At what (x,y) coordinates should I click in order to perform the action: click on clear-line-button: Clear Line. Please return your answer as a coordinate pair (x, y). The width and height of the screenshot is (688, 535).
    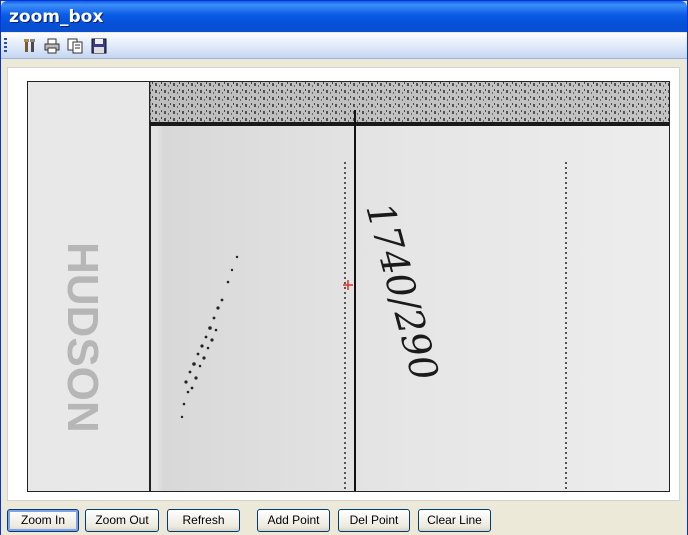
    Looking at the image, I should click on (454, 520).